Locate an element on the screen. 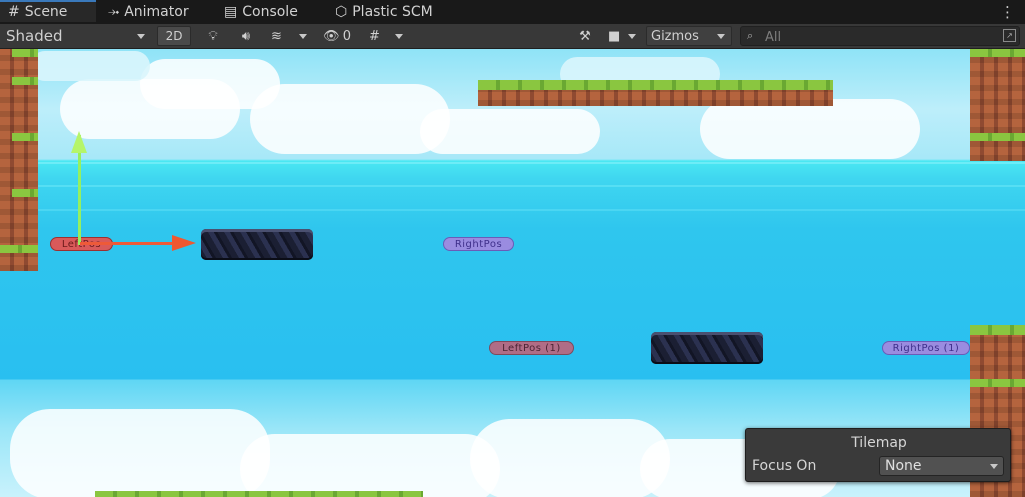 The height and width of the screenshot is (497, 1025). audio-toggle-button: 🔊︎ is located at coordinates (246, 36).